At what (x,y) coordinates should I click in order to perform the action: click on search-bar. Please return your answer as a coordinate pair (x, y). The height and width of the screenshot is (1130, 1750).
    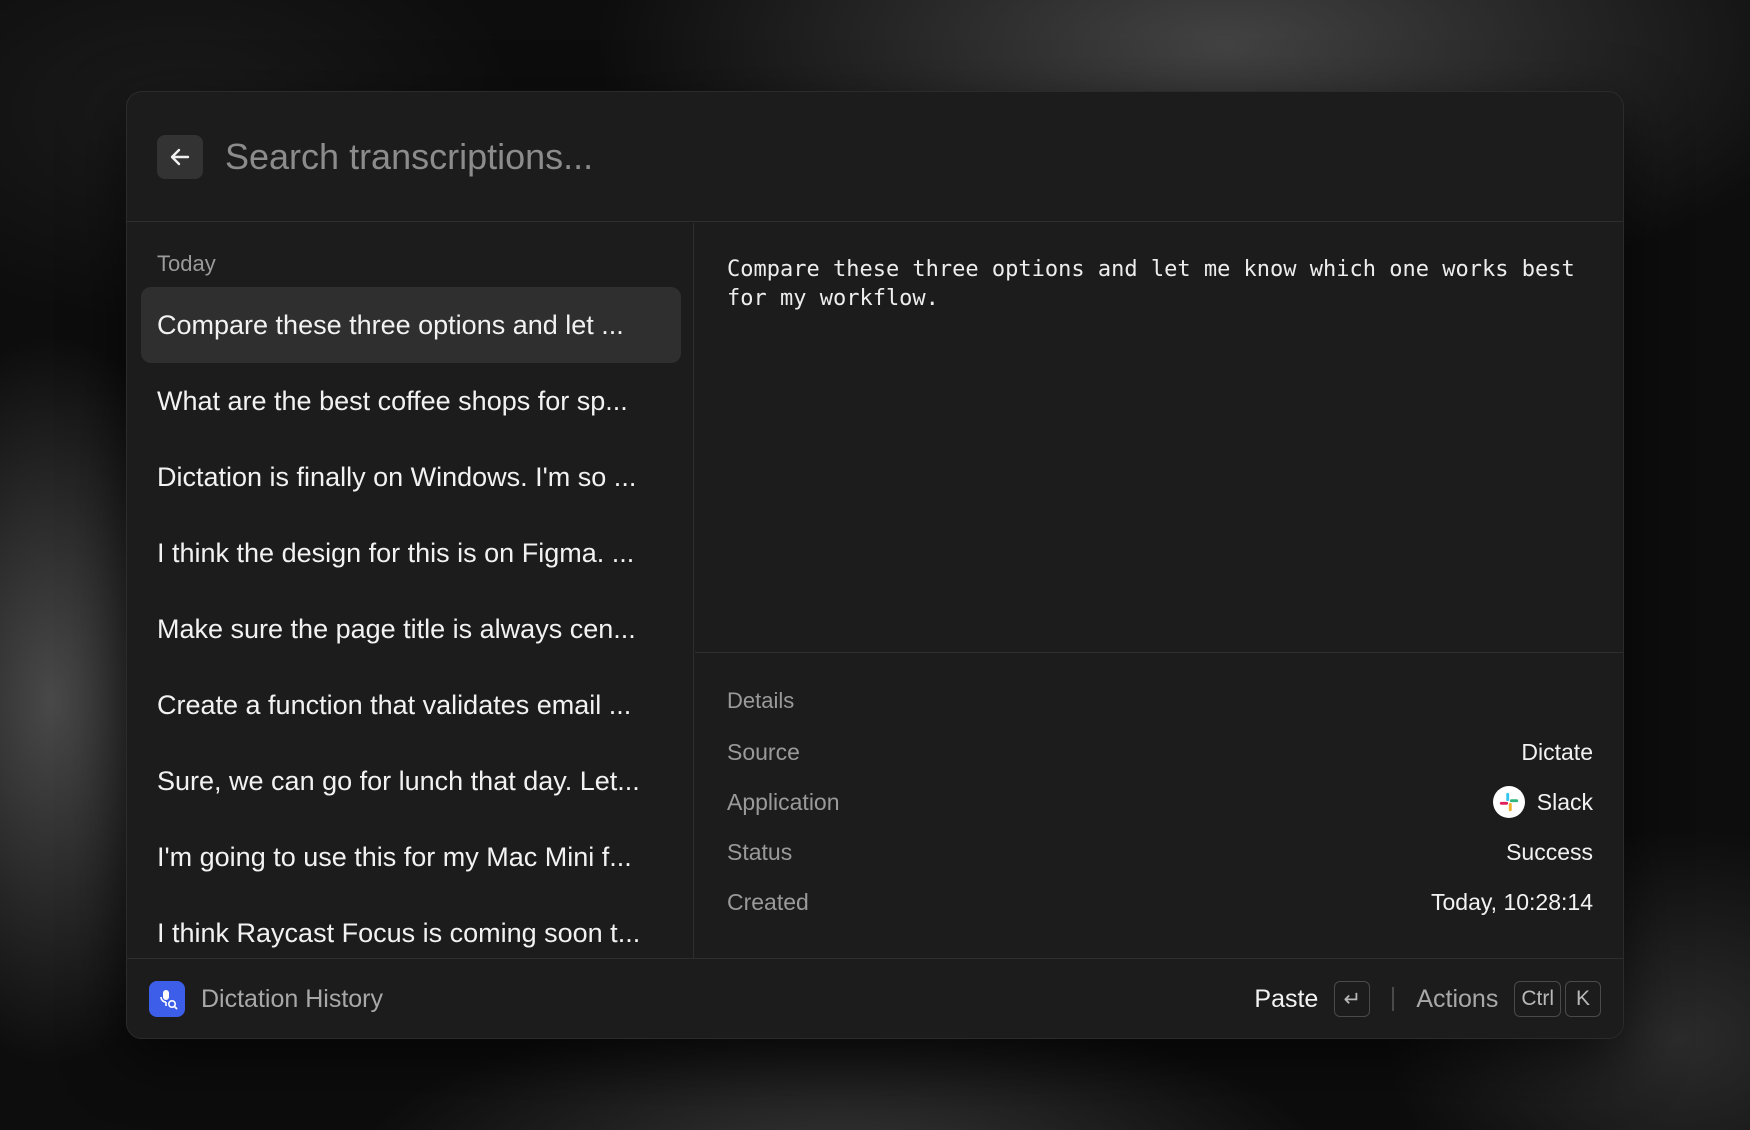
    Looking at the image, I should click on (875, 157).